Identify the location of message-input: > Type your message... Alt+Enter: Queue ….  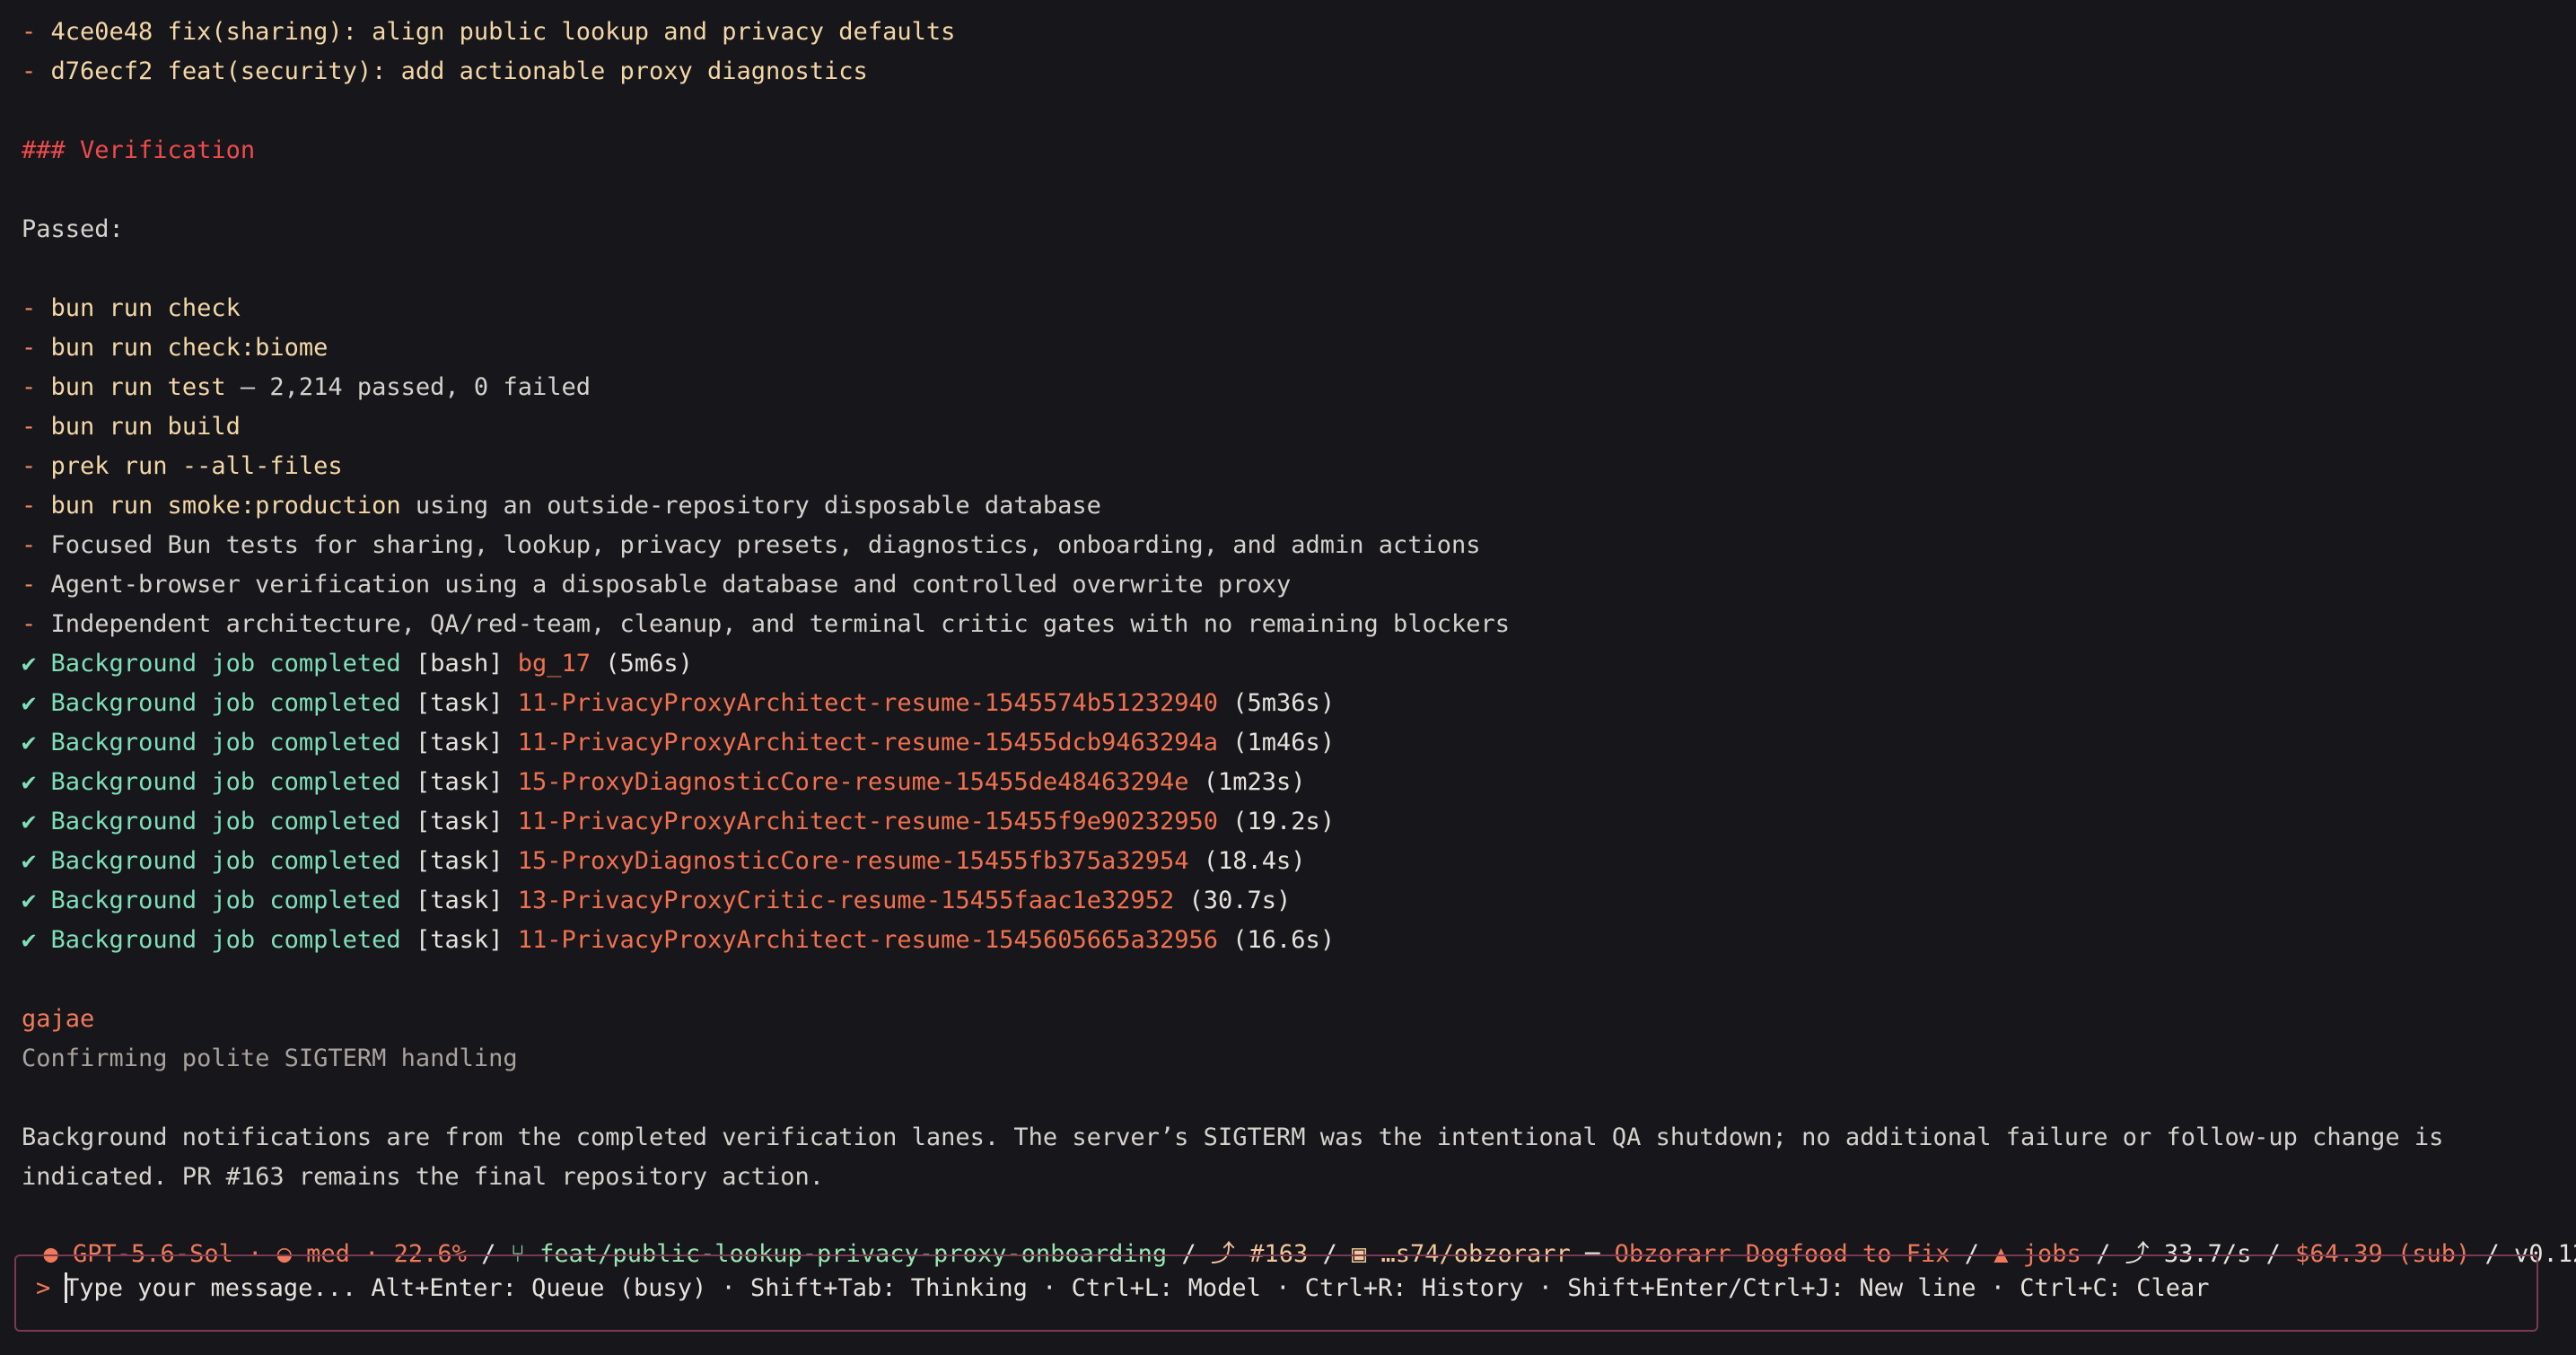
(1276, 1293).